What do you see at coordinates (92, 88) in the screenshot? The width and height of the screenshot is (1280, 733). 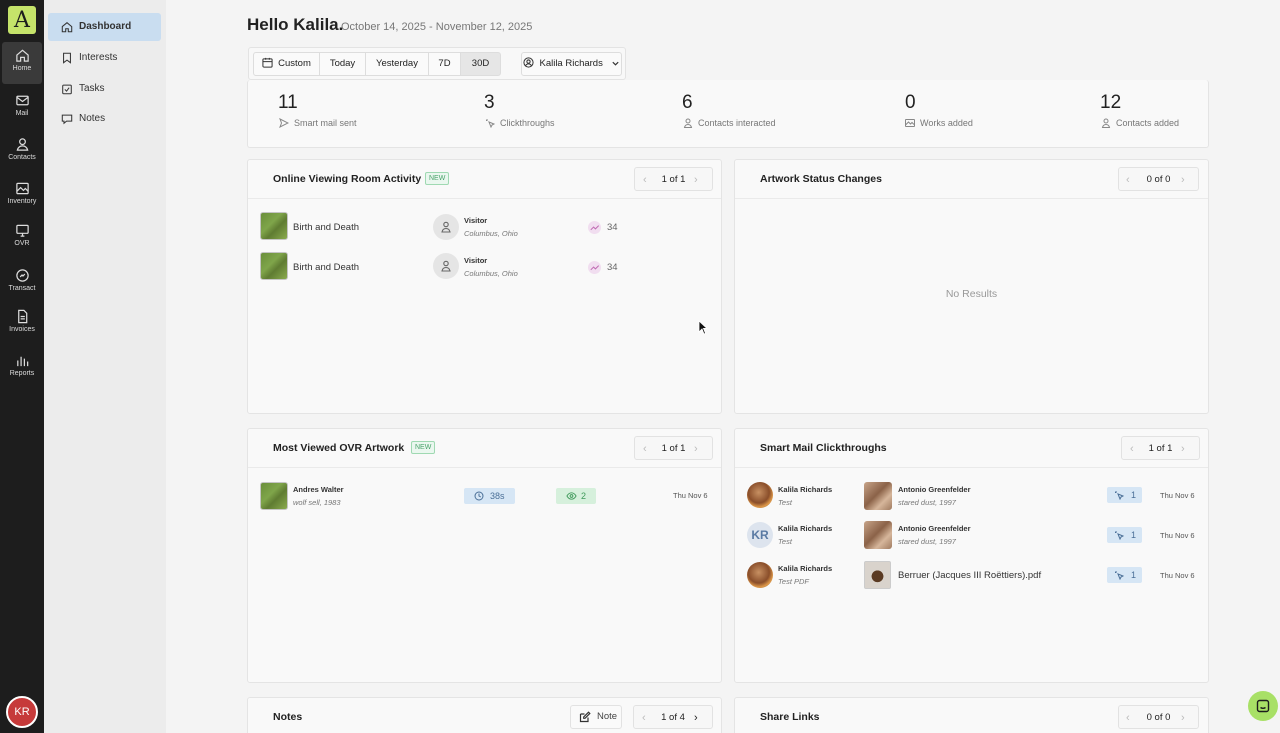 I see `submenu-item-label: Tasks` at bounding box center [92, 88].